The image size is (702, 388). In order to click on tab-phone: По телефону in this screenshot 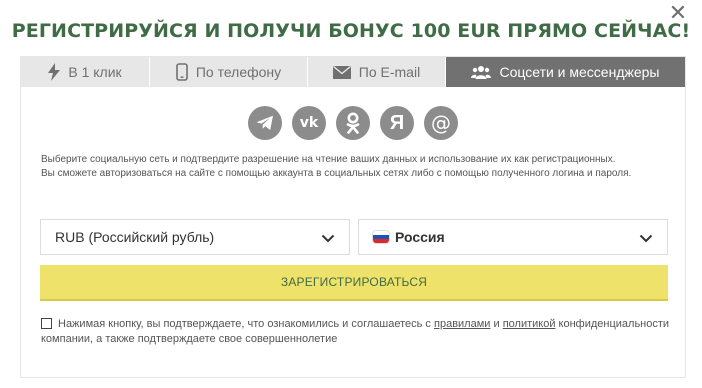, I will do `click(229, 72)`.